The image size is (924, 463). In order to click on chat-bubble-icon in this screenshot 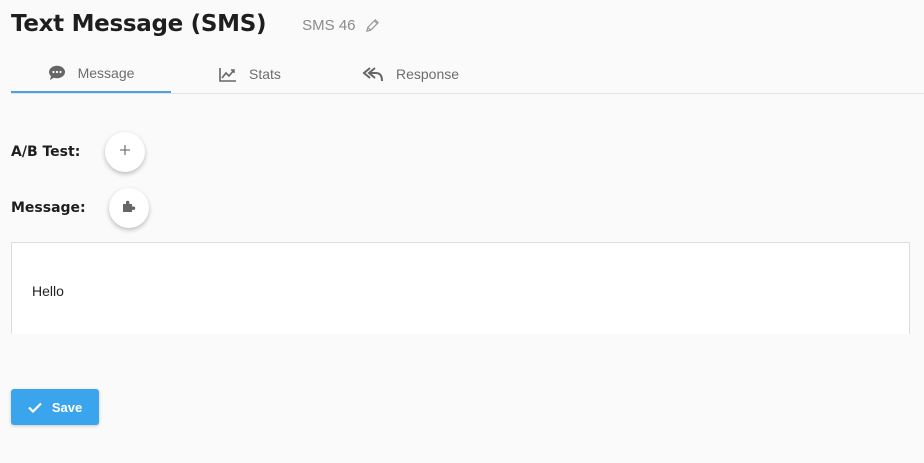, I will do `click(57, 73)`.